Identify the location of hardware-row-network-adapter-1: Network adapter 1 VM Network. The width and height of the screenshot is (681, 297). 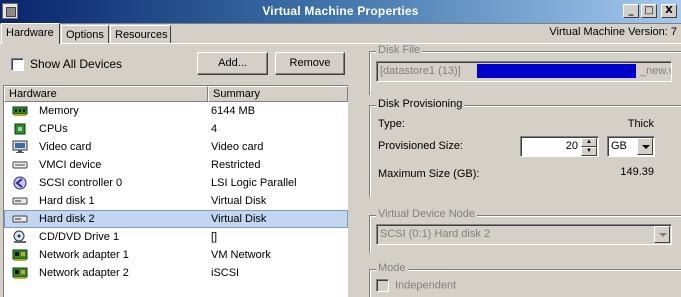
(176, 255).